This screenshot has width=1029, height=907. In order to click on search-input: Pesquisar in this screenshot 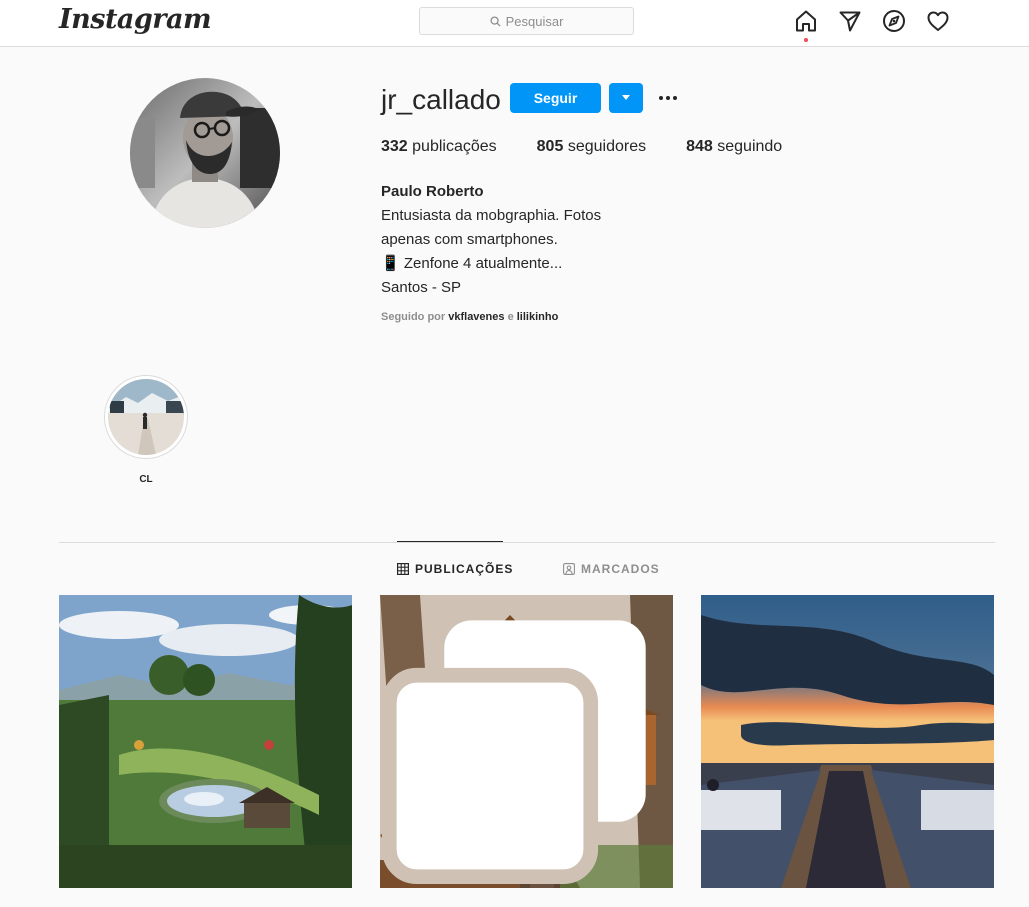, I will do `click(526, 21)`.